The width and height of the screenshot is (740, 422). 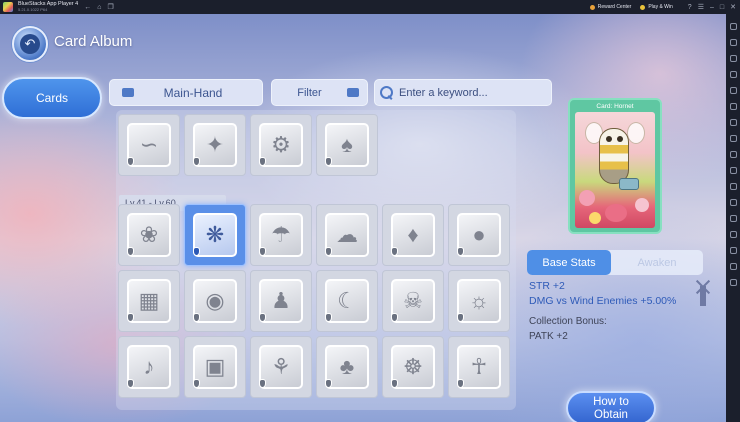 I want to click on folder-icon, so click(x=733, y=170).